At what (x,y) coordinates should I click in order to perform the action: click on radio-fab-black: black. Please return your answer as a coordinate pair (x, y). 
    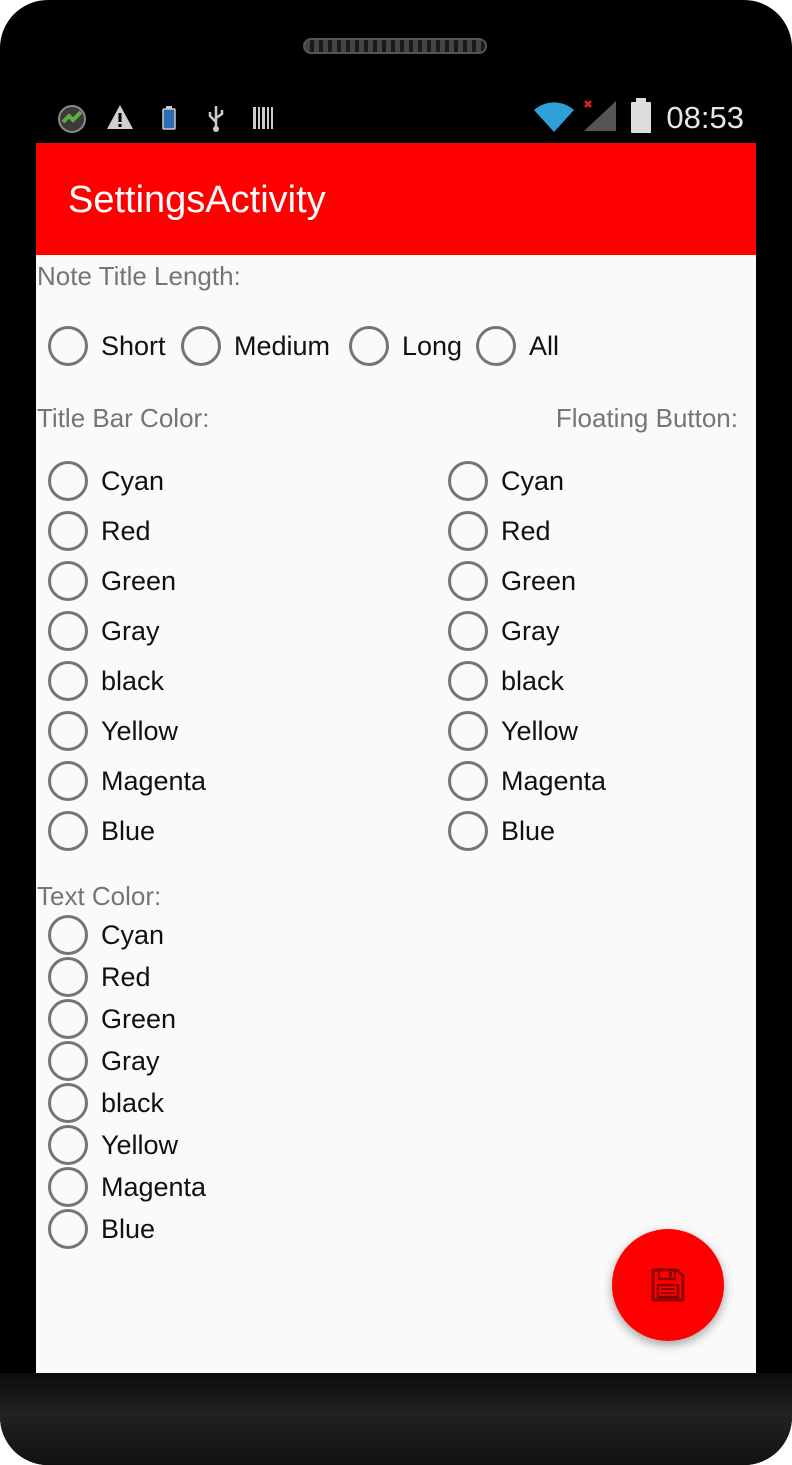
    Looking at the image, I should click on (506, 681).